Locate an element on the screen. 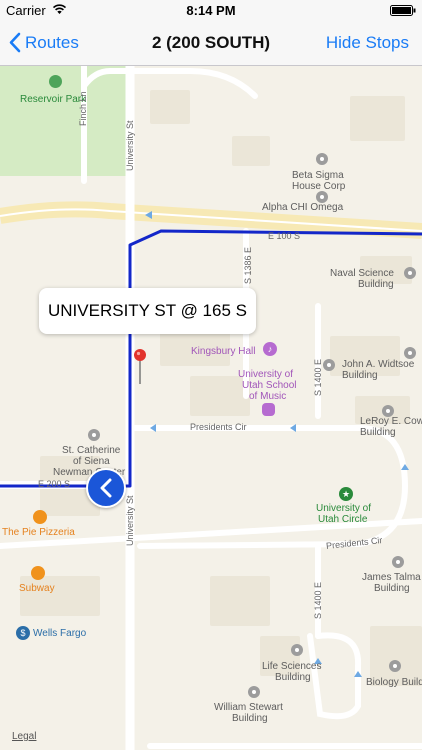 This screenshot has width=422, height=750. subway-label: Subway is located at coordinates (37, 588).